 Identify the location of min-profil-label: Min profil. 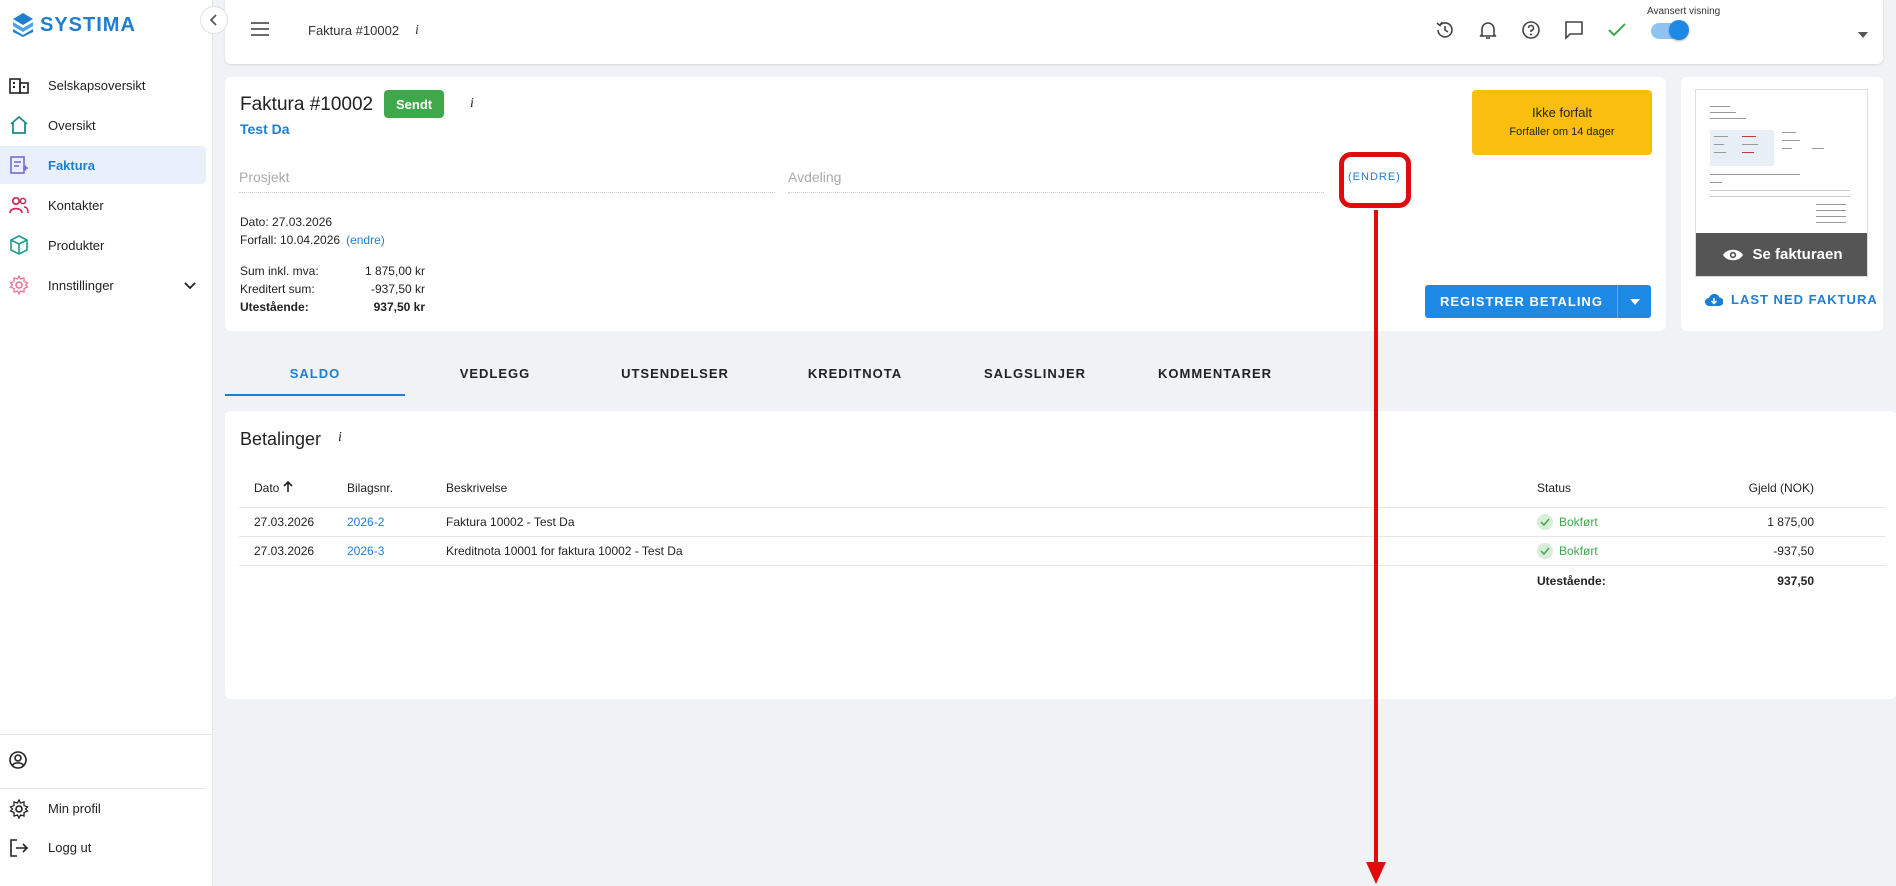
(74, 808).